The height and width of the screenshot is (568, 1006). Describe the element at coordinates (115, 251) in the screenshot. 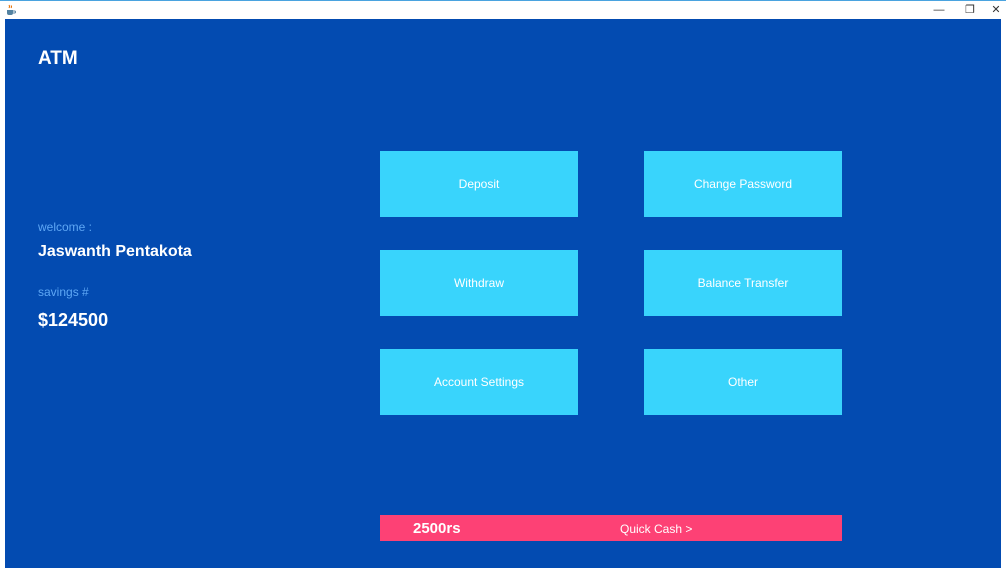

I see `user-name: Jaswanth Pentakota` at that location.